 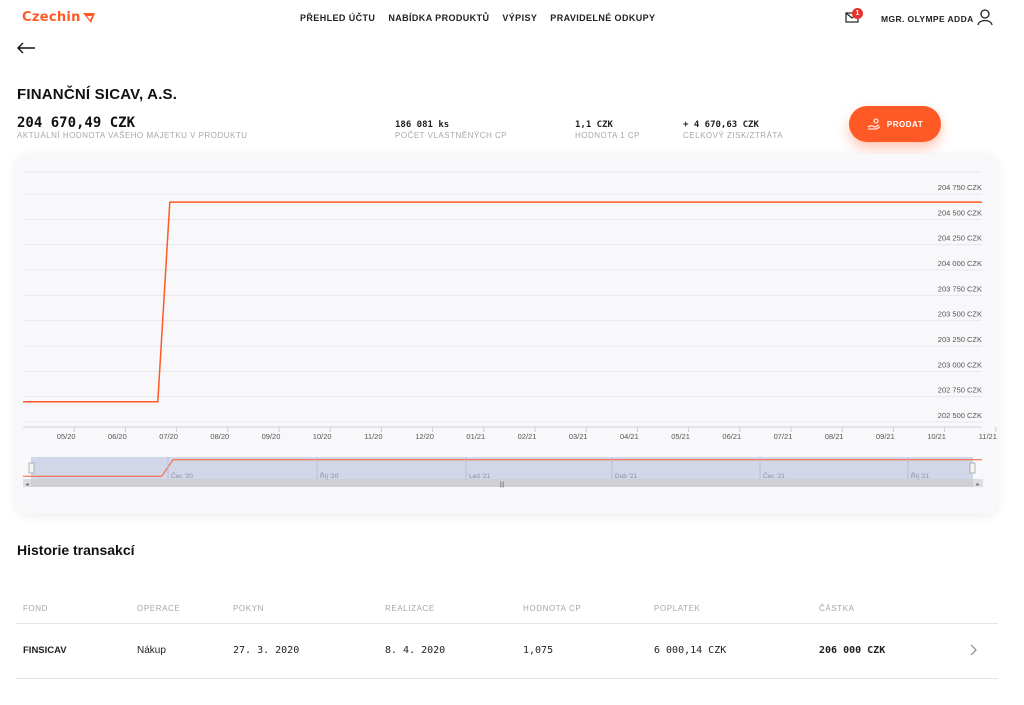 What do you see at coordinates (960, 390) in the screenshot?
I see `y-tick-label: 202 750 CZK` at bounding box center [960, 390].